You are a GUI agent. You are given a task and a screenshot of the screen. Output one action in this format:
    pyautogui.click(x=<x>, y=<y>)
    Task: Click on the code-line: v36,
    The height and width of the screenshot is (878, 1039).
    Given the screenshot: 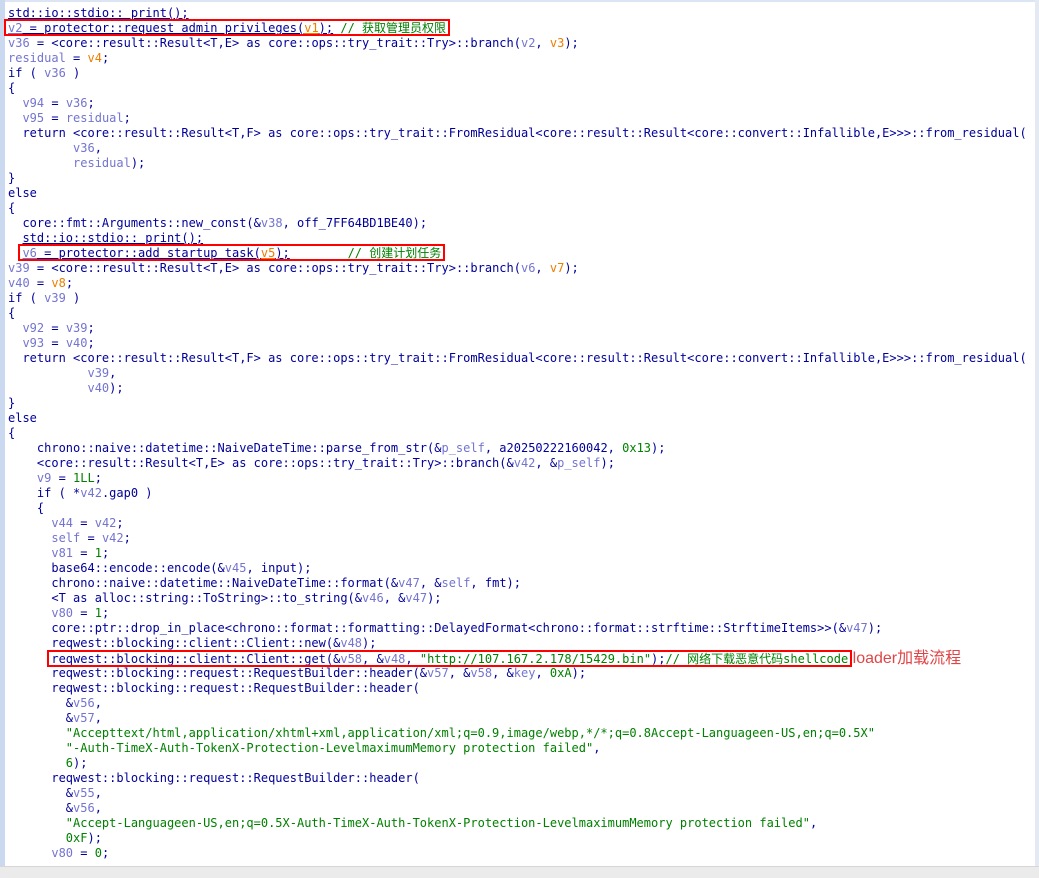 What is the action you would take?
    pyautogui.click(x=522, y=148)
    